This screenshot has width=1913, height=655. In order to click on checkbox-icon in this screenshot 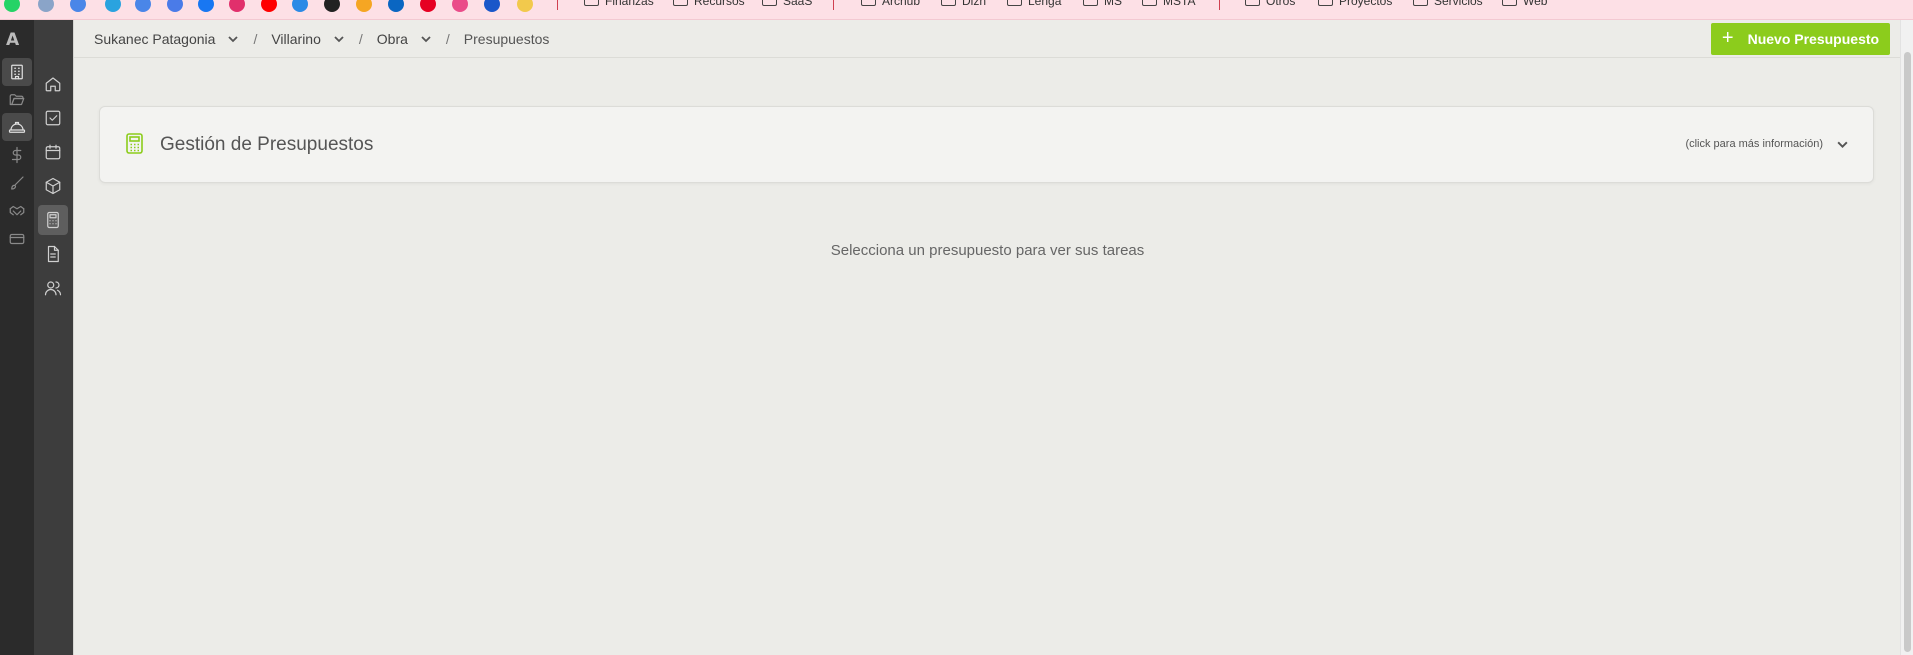, I will do `click(53, 118)`.